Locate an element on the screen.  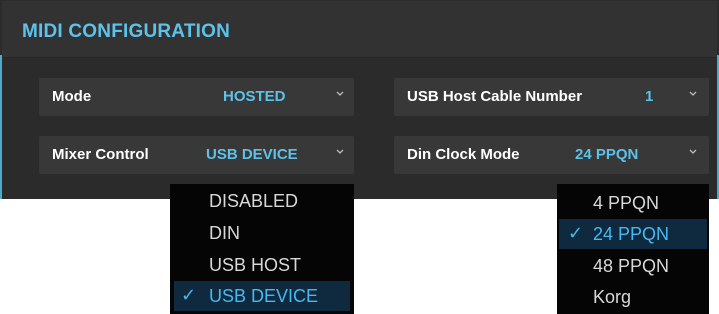
usb-host-cable-number-select: USB Host Cable Number 1 is located at coordinates (551, 97).